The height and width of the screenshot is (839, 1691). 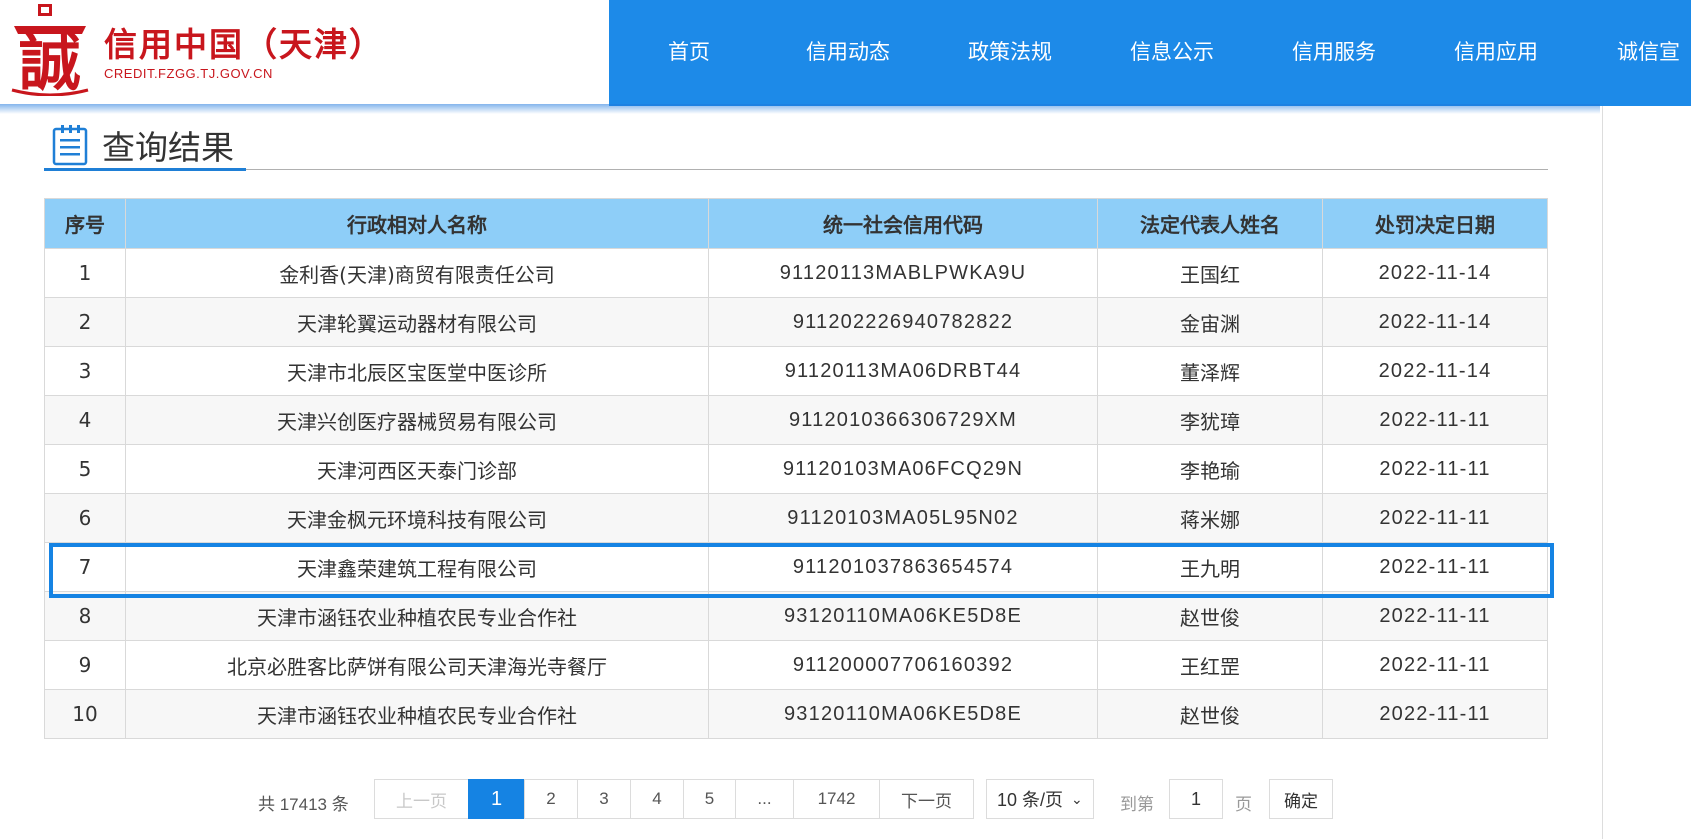 What do you see at coordinates (903, 714) in the screenshot?
I see `cell-credit-code: 93120110MA06KE5D8E` at bounding box center [903, 714].